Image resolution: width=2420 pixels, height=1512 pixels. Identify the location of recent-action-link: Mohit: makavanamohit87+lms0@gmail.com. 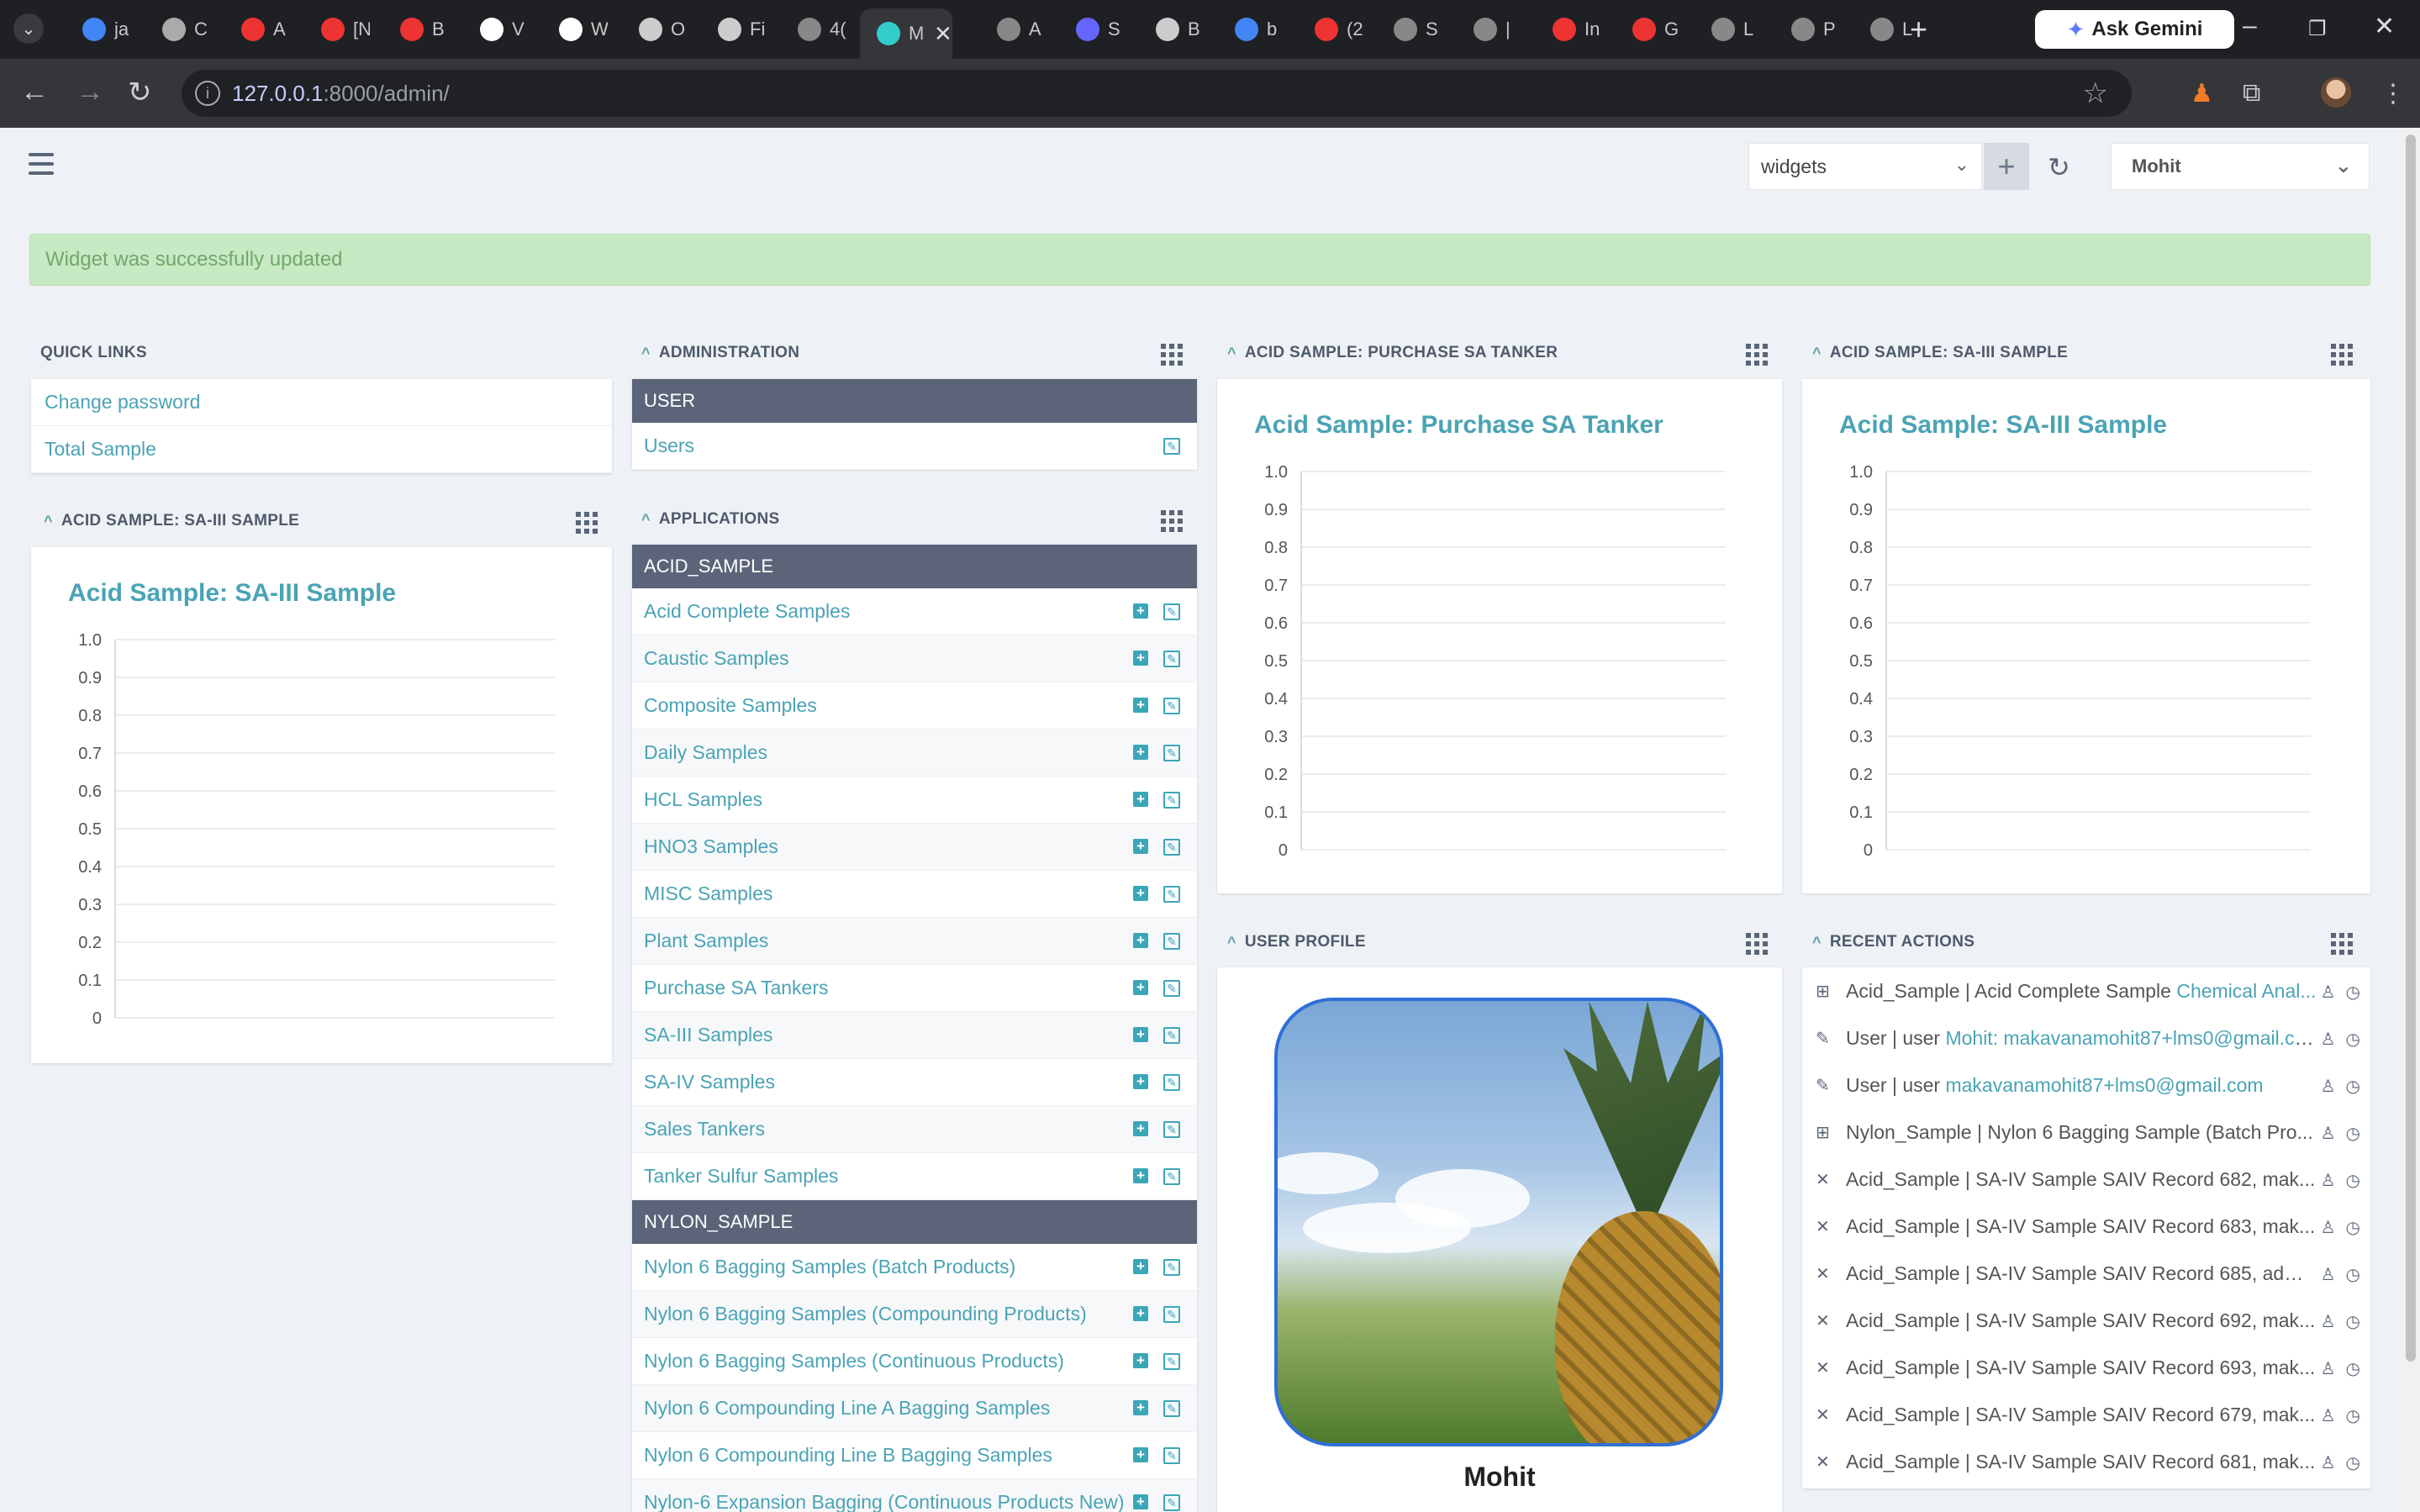
(2131, 1038).